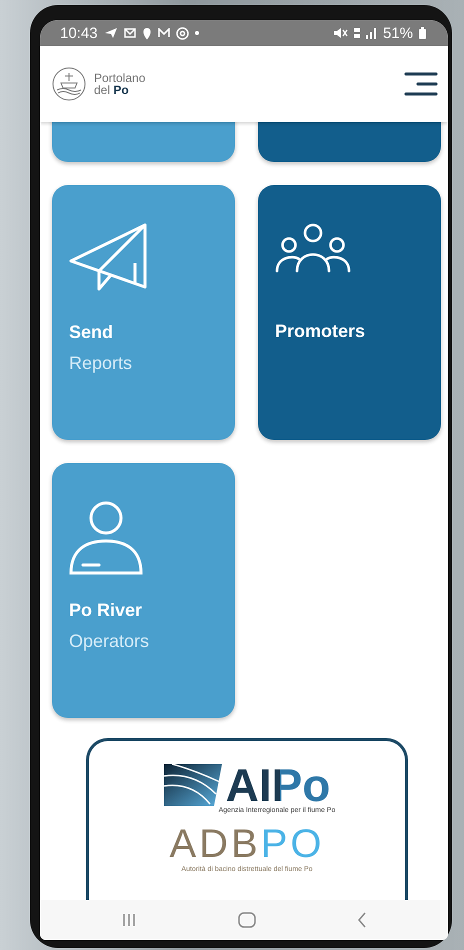  What do you see at coordinates (193, 785) in the screenshot?
I see `wave-logo-icon` at bounding box center [193, 785].